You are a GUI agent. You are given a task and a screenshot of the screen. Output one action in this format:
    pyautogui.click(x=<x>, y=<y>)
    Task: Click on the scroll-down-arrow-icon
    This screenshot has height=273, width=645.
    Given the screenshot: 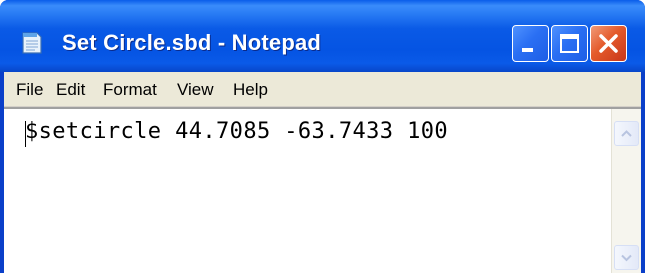 What is the action you would take?
    pyautogui.click(x=626, y=258)
    